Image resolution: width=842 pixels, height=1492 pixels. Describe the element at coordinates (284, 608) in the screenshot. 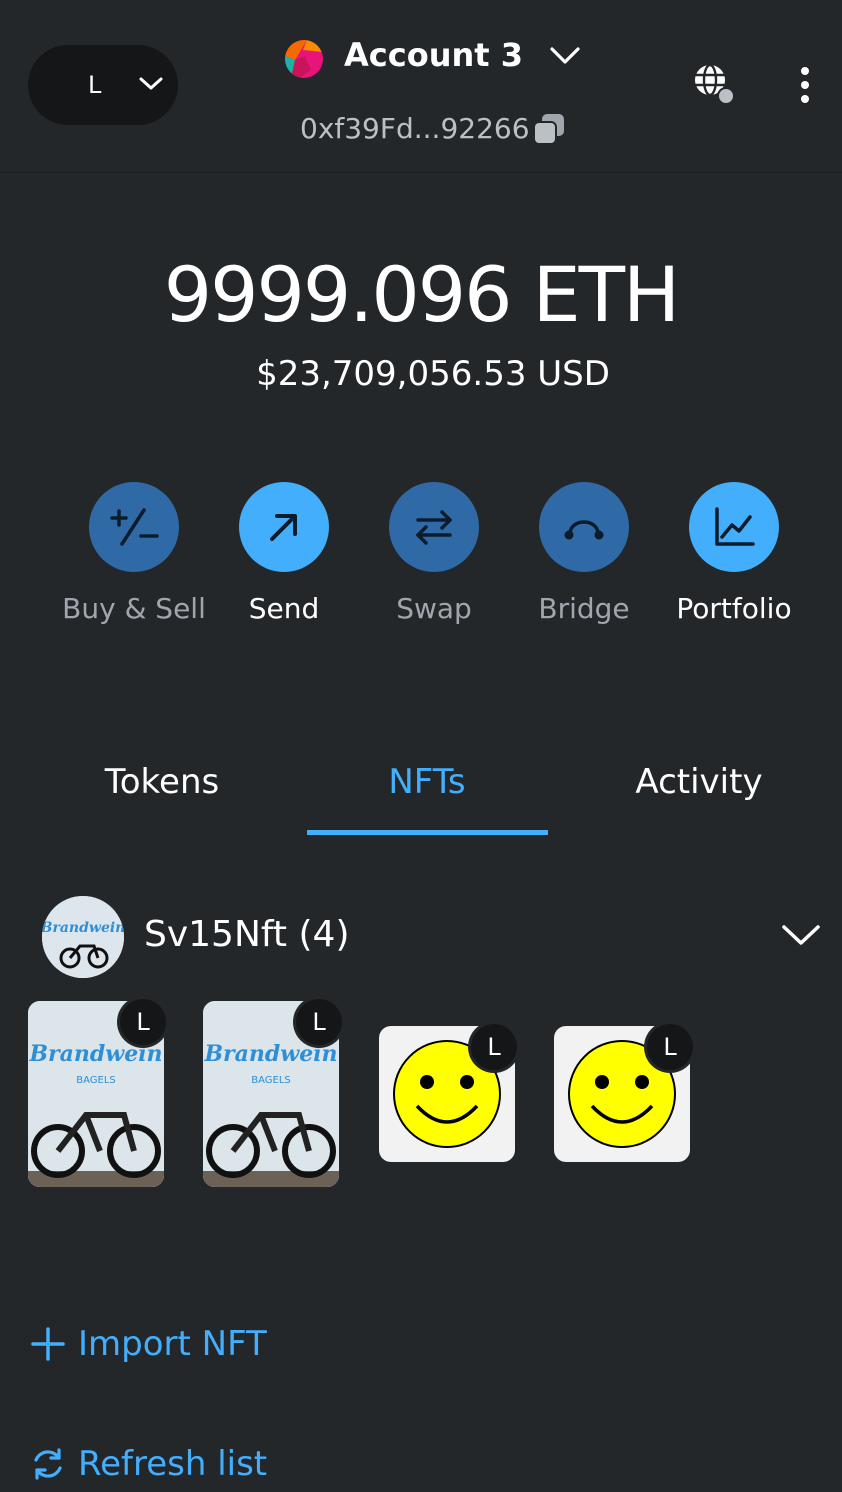

I see `send-label: Send` at that location.